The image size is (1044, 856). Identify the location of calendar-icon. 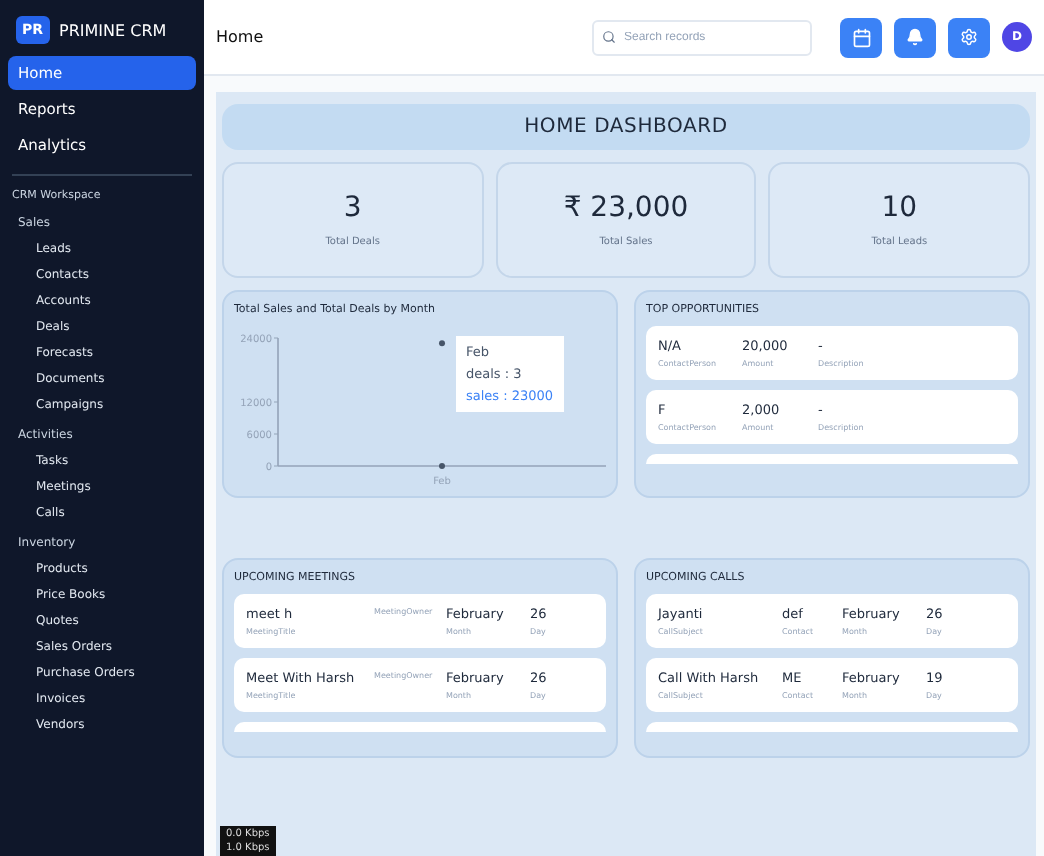
(861, 37).